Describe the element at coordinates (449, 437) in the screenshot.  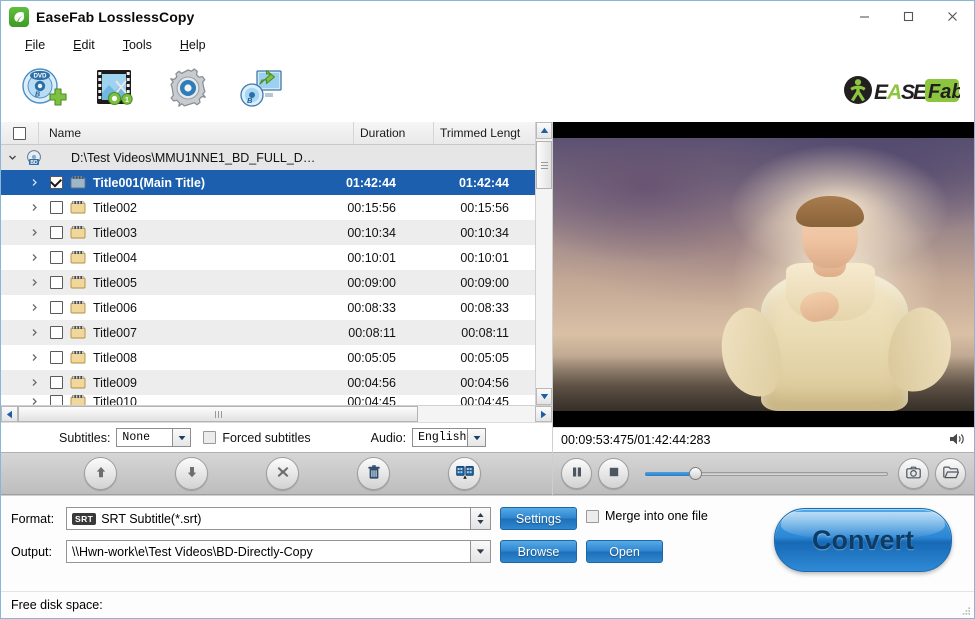
I see `audio-select: English` at that location.